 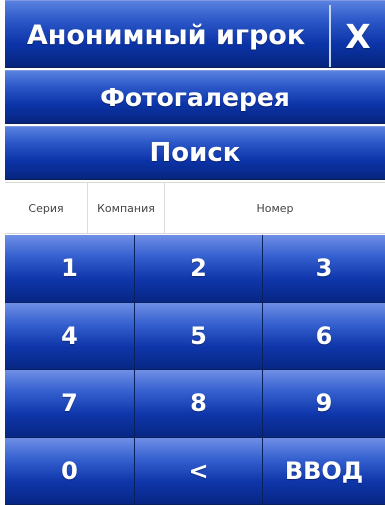 What do you see at coordinates (324, 404) in the screenshot?
I see `key-9: 9` at bounding box center [324, 404].